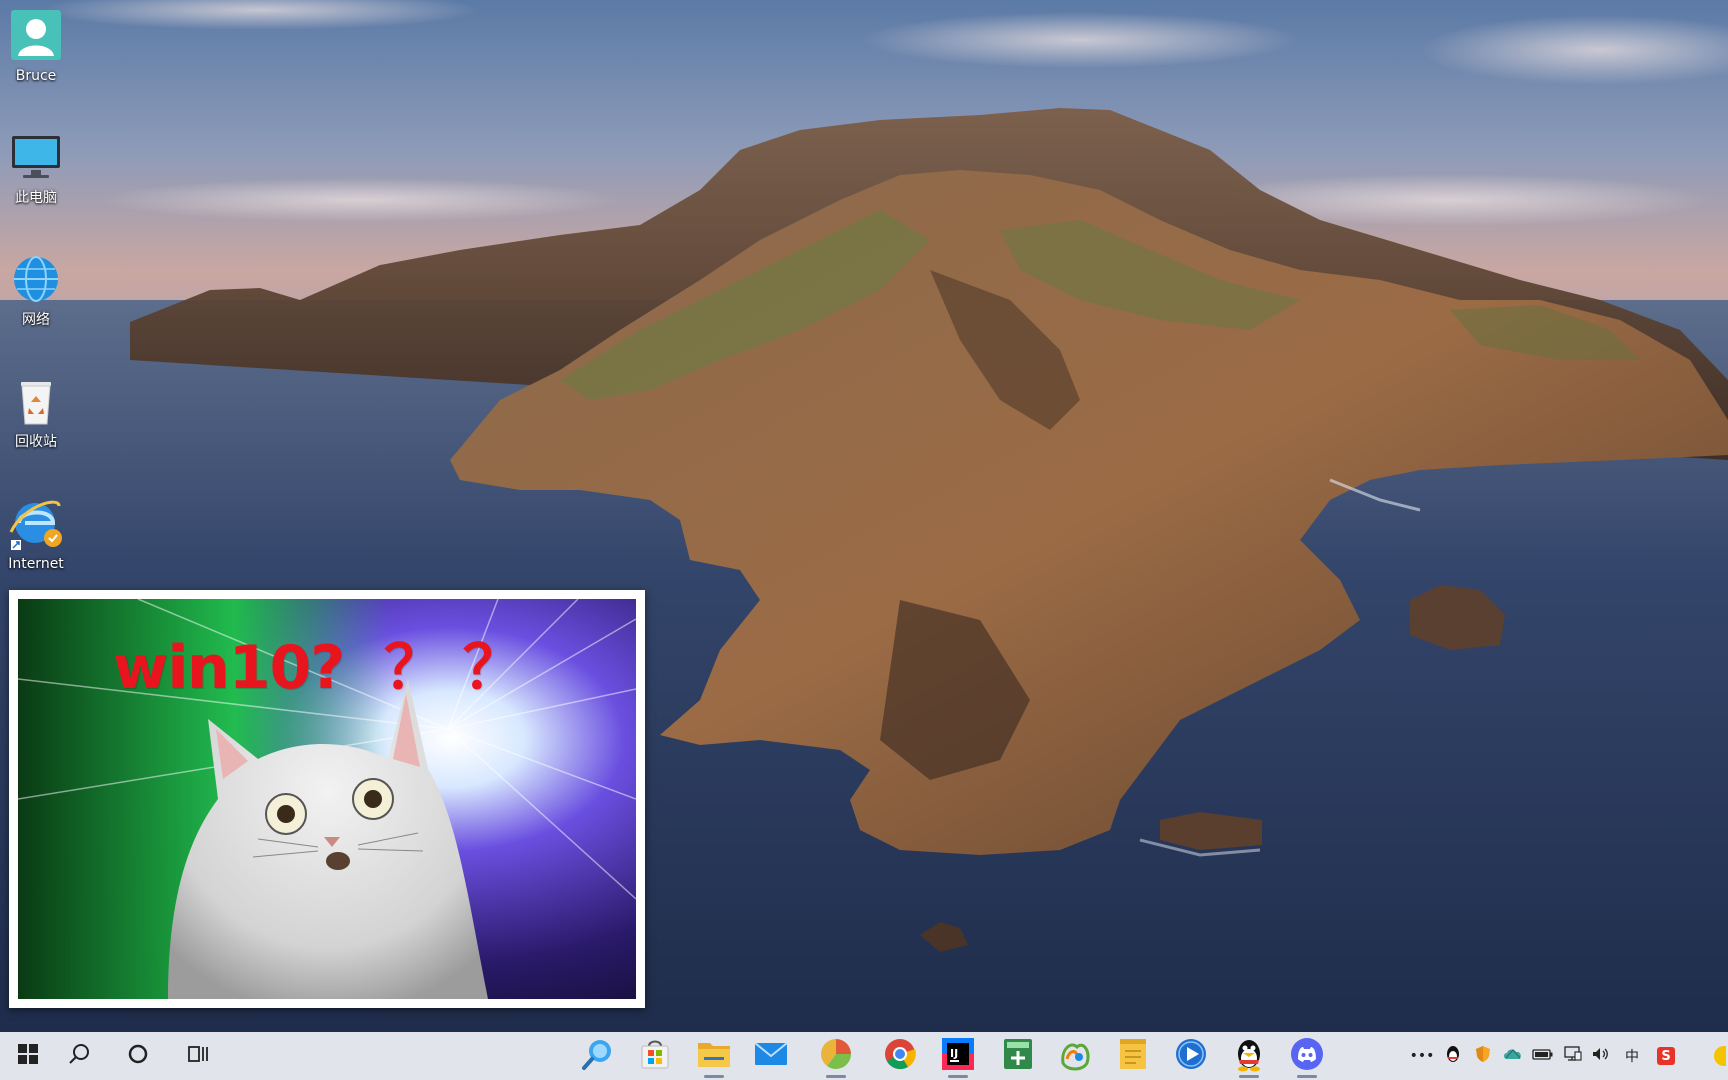 This screenshot has width=1728, height=1080. I want to click on taskbar-app-media-player, so click(1191, 1056).